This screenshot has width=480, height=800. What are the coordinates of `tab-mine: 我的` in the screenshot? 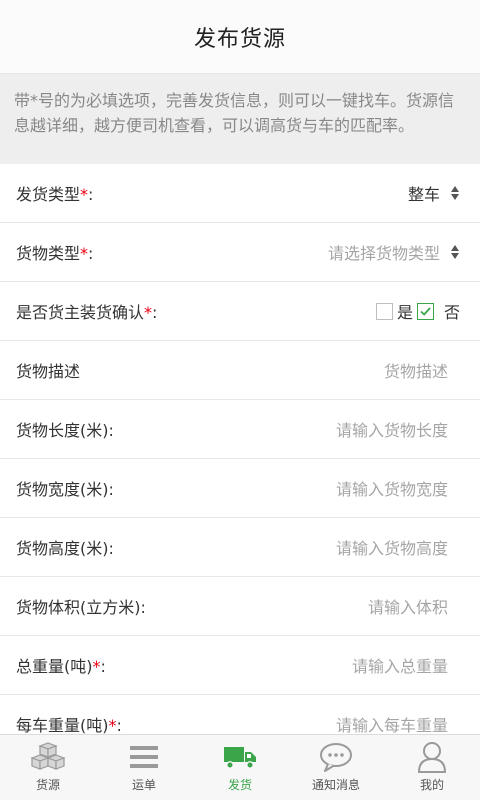 It's located at (432, 767).